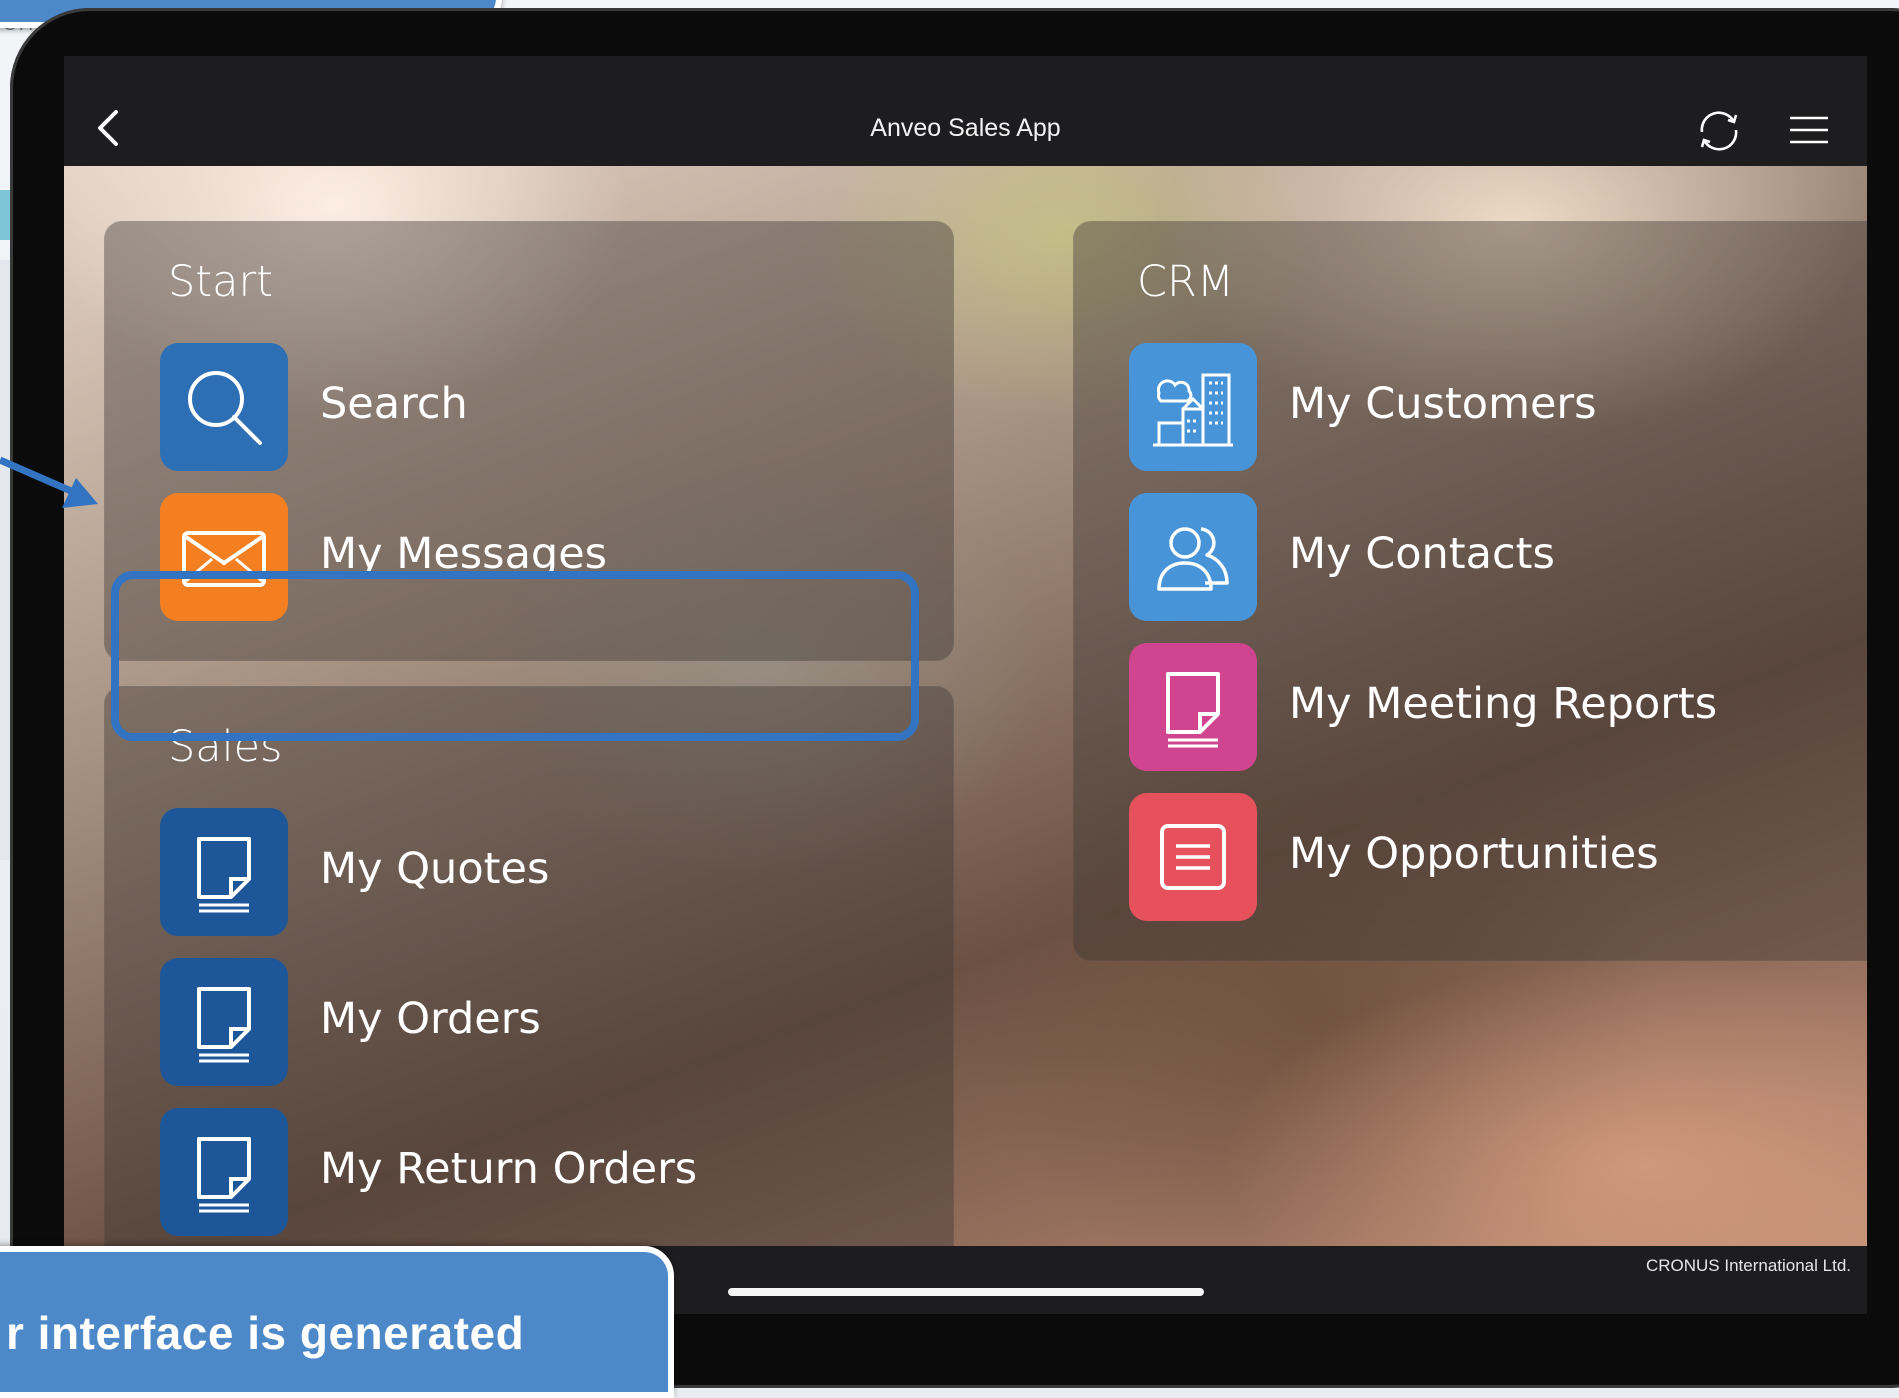  Describe the element at coordinates (509, 1169) in the screenshot. I see `tile-my-return-orders-label: My Return Orders` at that location.